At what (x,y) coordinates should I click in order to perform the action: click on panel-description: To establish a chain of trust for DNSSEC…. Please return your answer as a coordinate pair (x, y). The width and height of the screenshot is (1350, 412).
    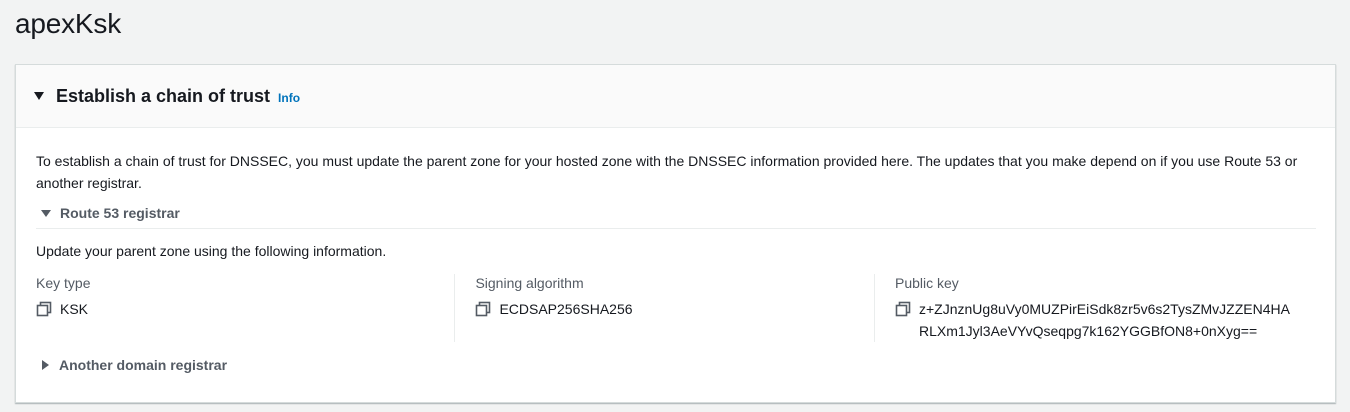
    Looking at the image, I should click on (667, 172).